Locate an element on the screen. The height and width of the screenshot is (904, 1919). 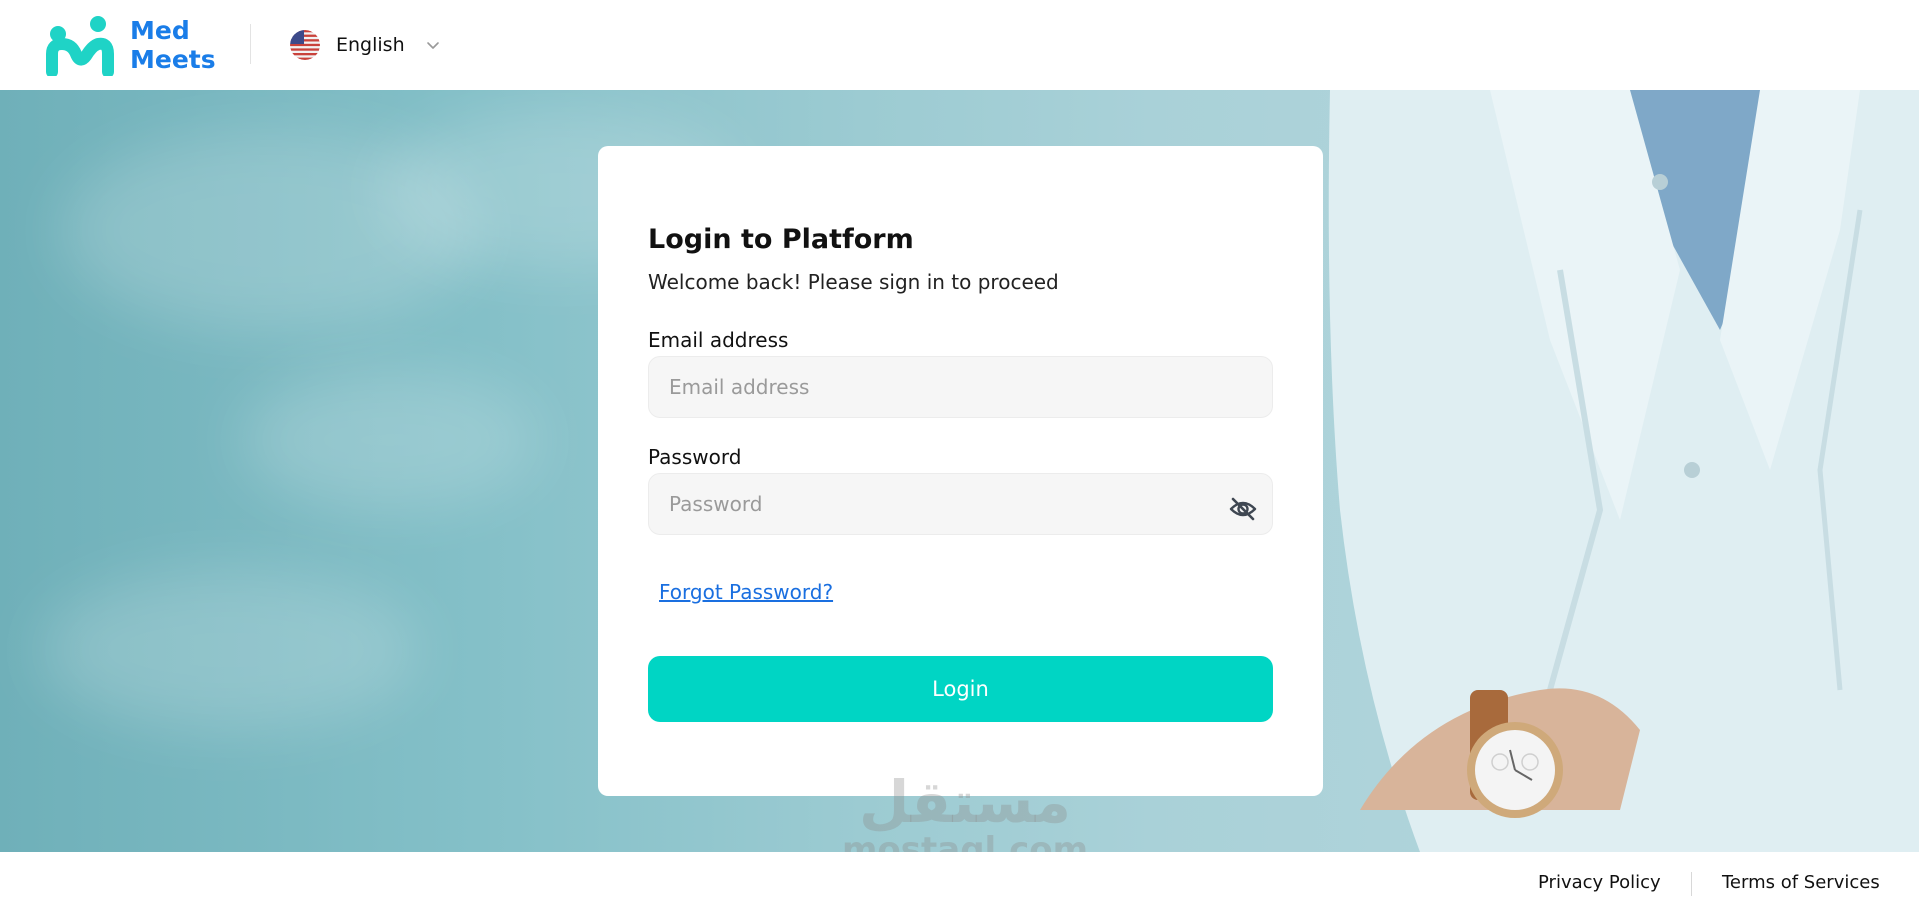
language-selector: English is located at coordinates (365, 45).